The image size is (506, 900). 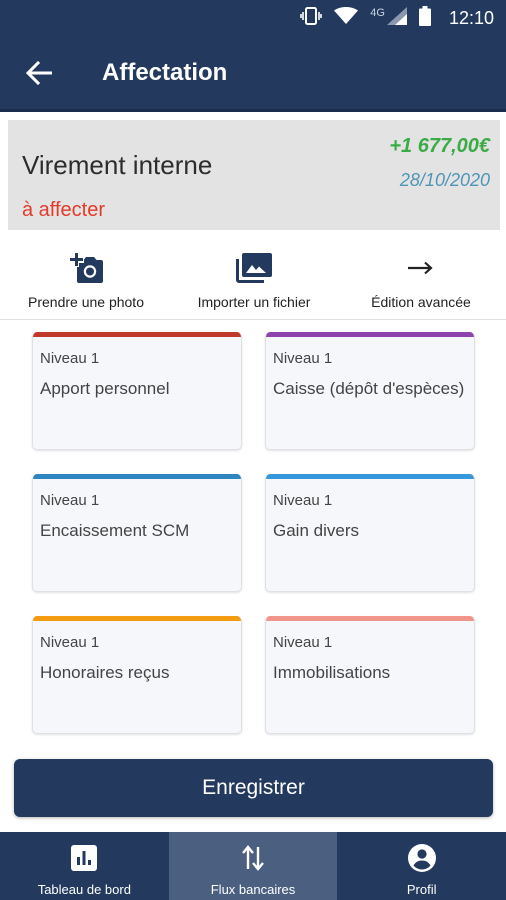 What do you see at coordinates (115, 530) in the screenshot?
I see `category-name: Encaissement SCM` at bounding box center [115, 530].